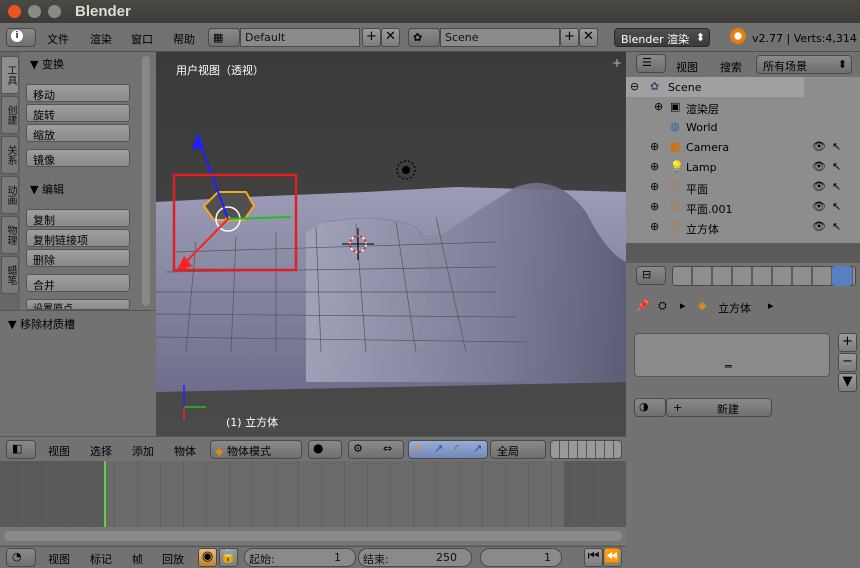 The height and width of the screenshot is (568, 860). What do you see at coordinates (457, 448) in the screenshot?
I see `rotate-manipulator-icon: ◜` at bounding box center [457, 448].